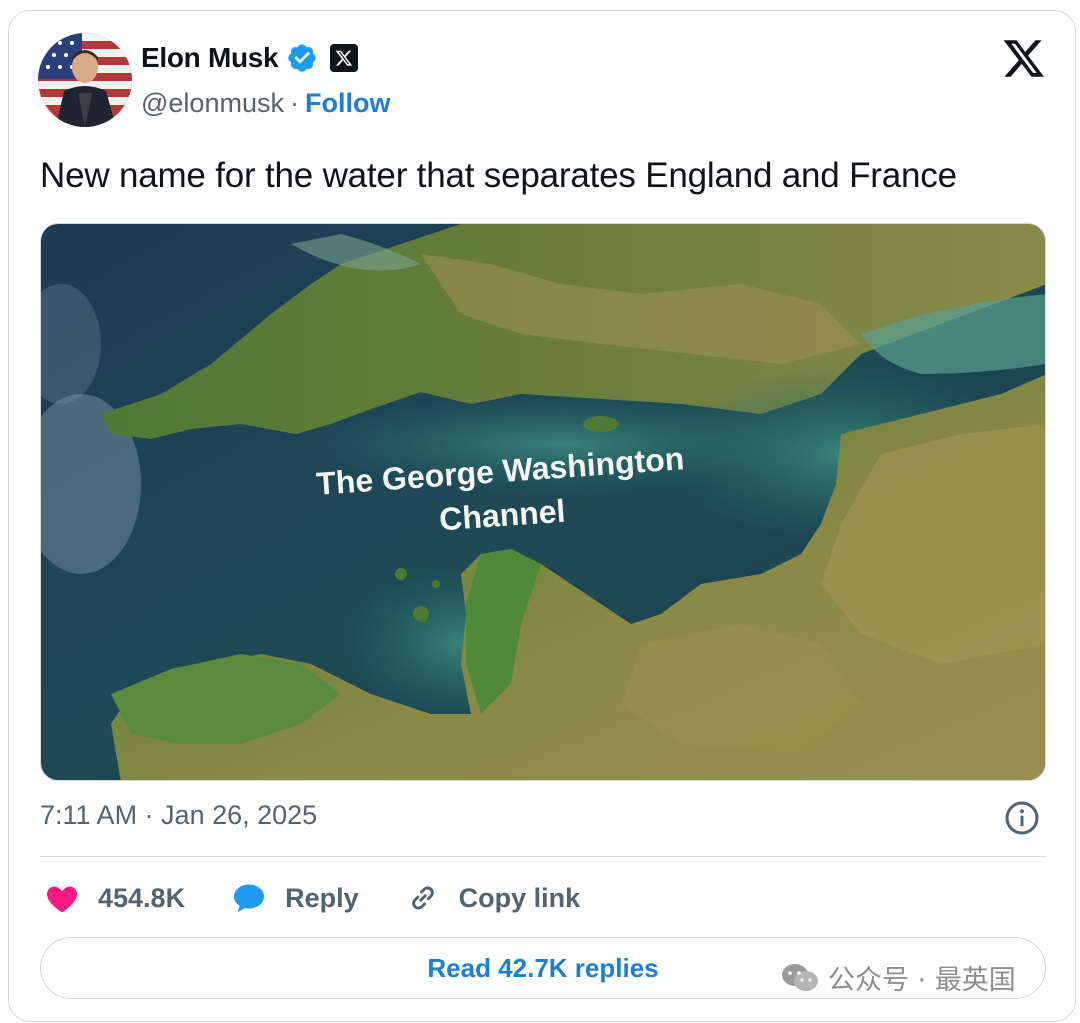 The height and width of the screenshot is (1023, 1080). I want to click on link-icon, so click(422, 898).